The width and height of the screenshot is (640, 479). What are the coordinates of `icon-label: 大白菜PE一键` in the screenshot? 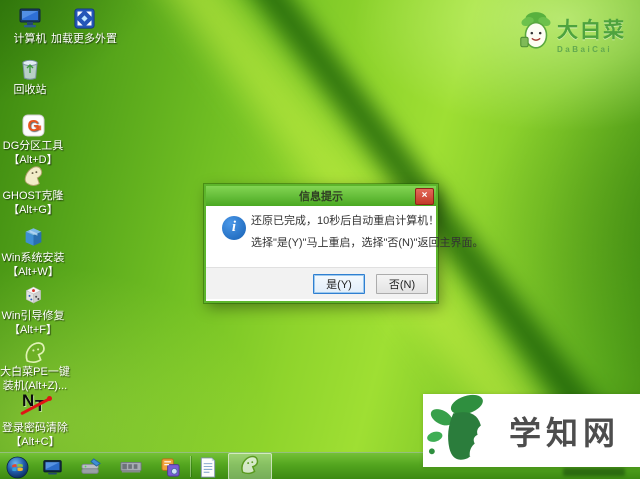 It's located at (35, 372).